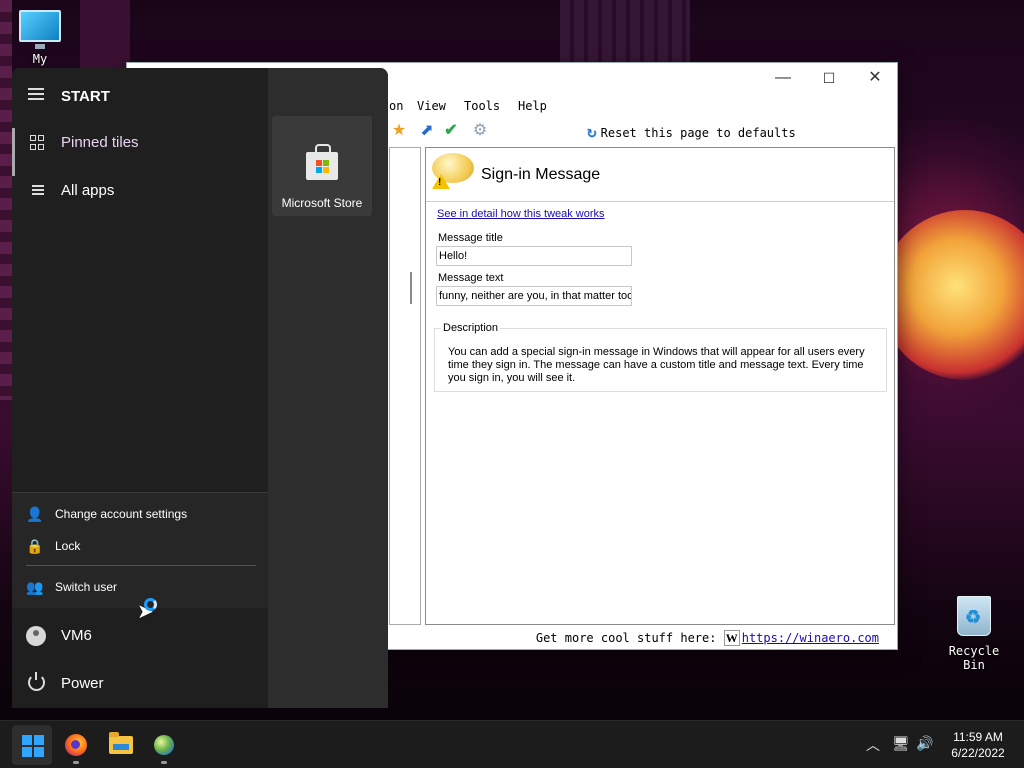  Describe the element at coordinates (470, 238) in the screenshot. I see `message-title-label: Message title` at that location.